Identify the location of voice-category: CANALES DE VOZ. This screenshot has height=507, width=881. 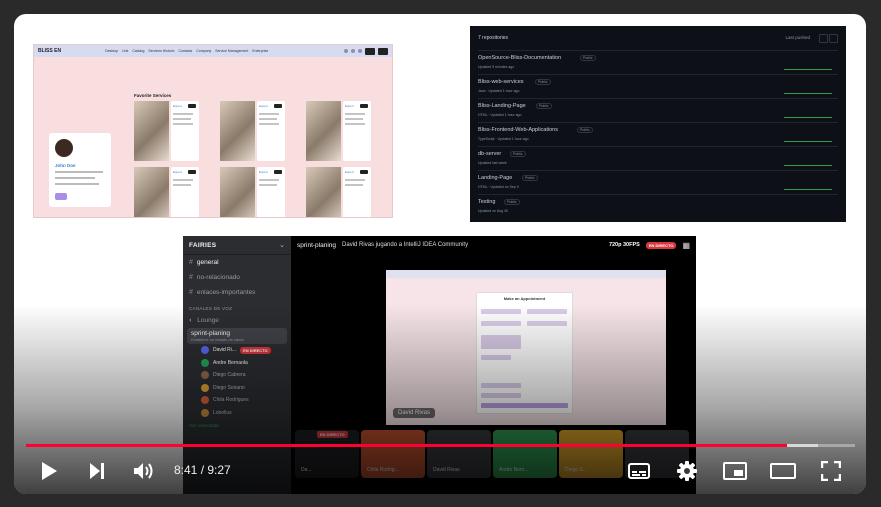
(211, 308).